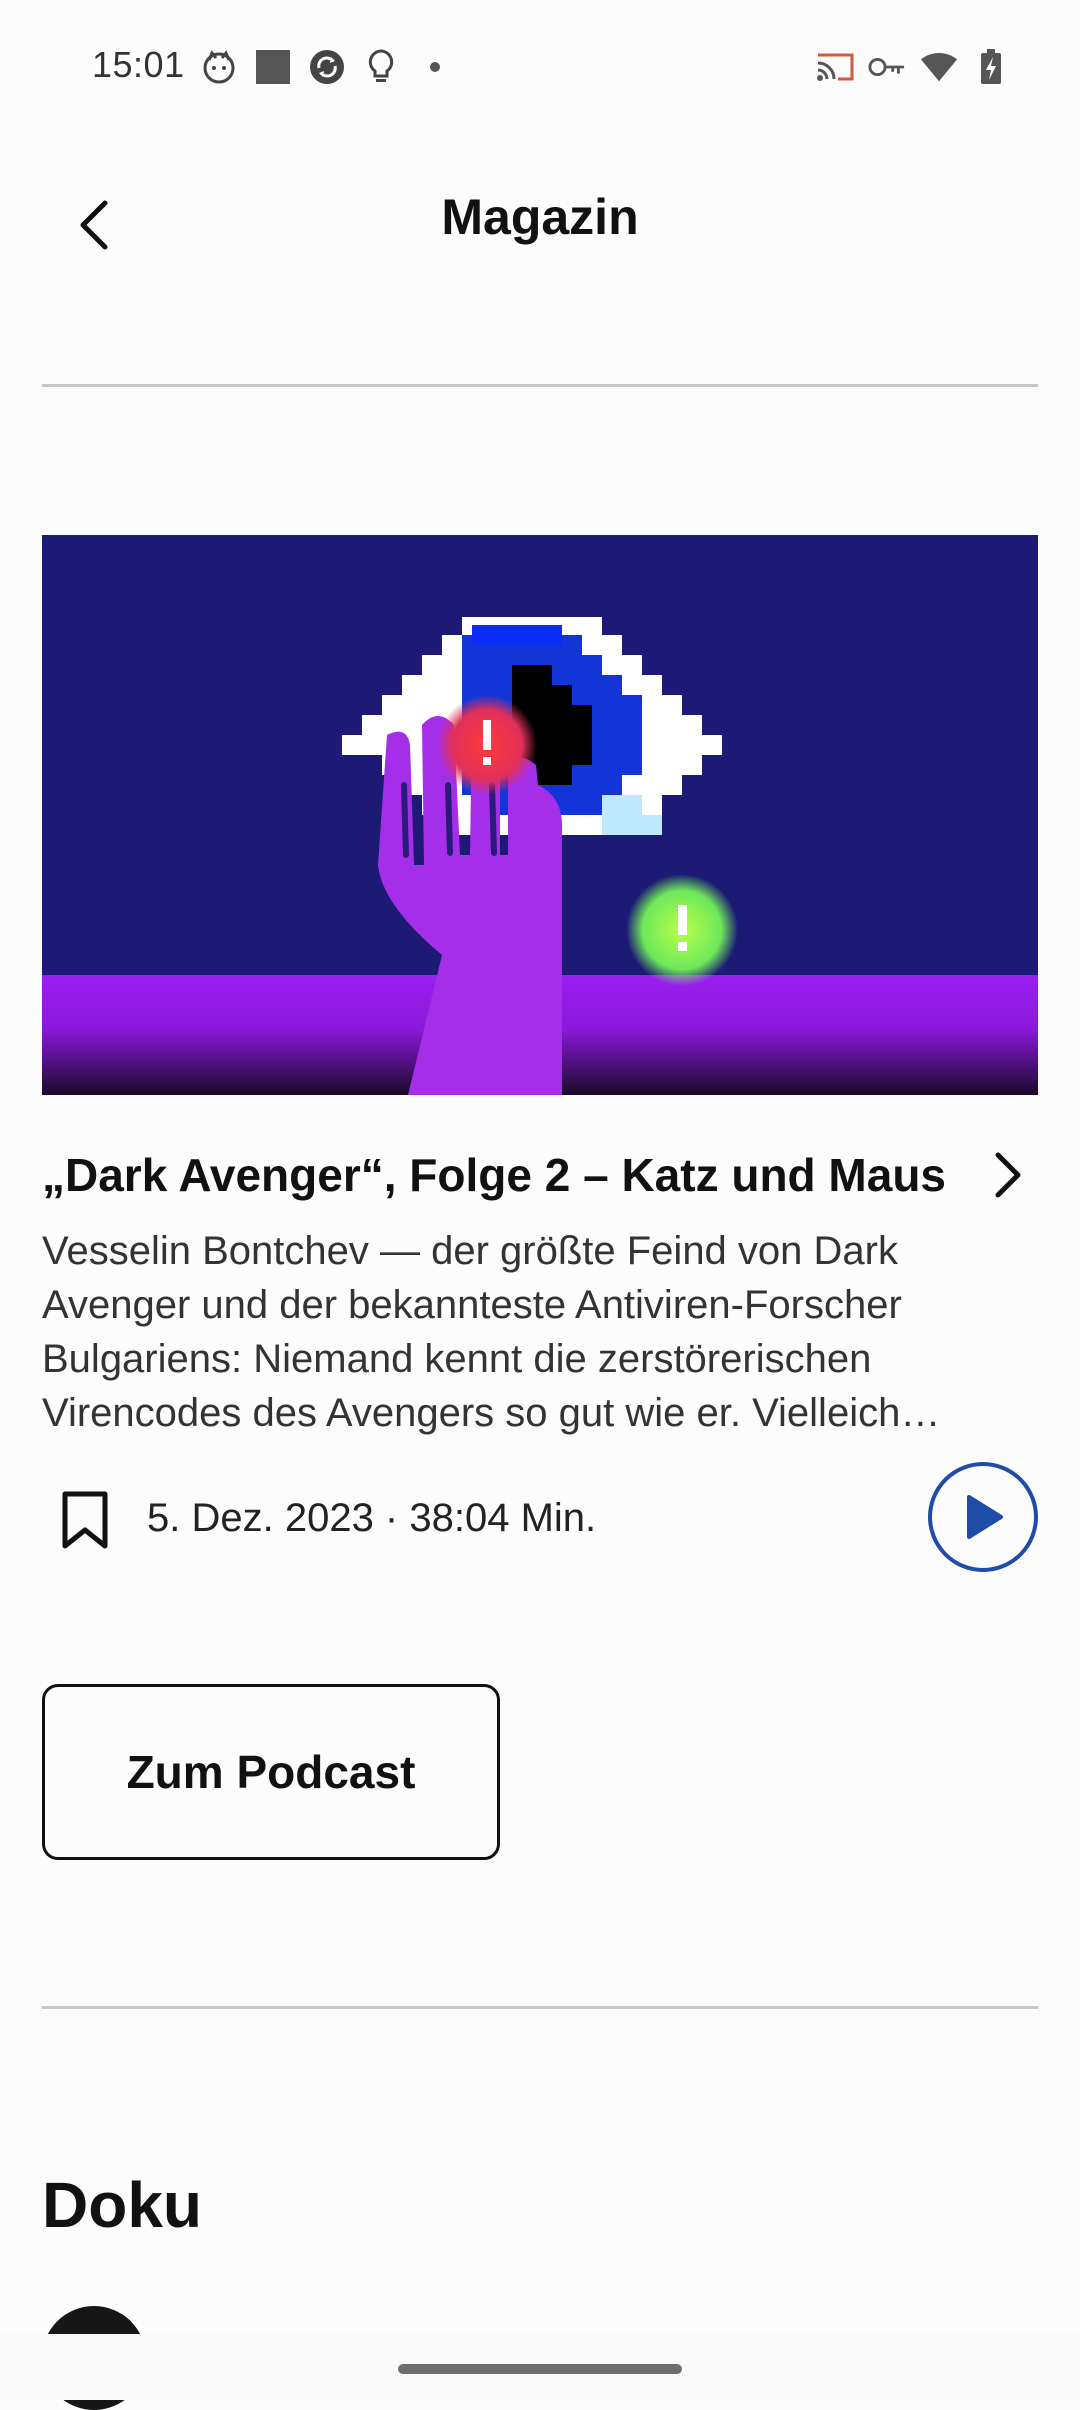  I want to click on episode-meta-row: 5. Dez. 2023 · 38:04 Min., so click(540, 1520).